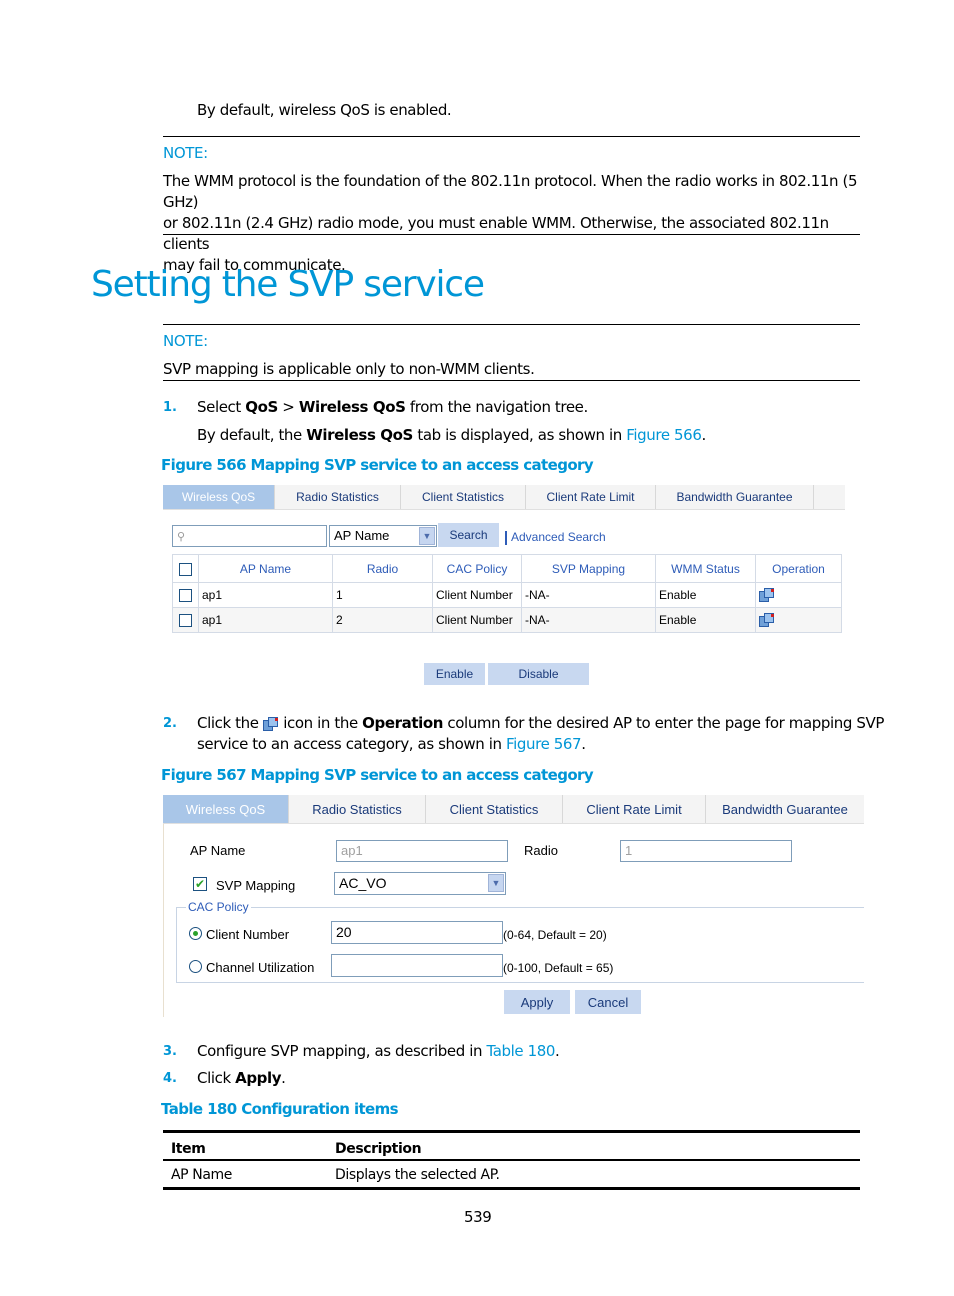 This screenshot has height=1296, width=954. Describe the element at coordinates (280, 1109) in the screenshot. I see `table-caption: Table 180 Configuration items` at that location.